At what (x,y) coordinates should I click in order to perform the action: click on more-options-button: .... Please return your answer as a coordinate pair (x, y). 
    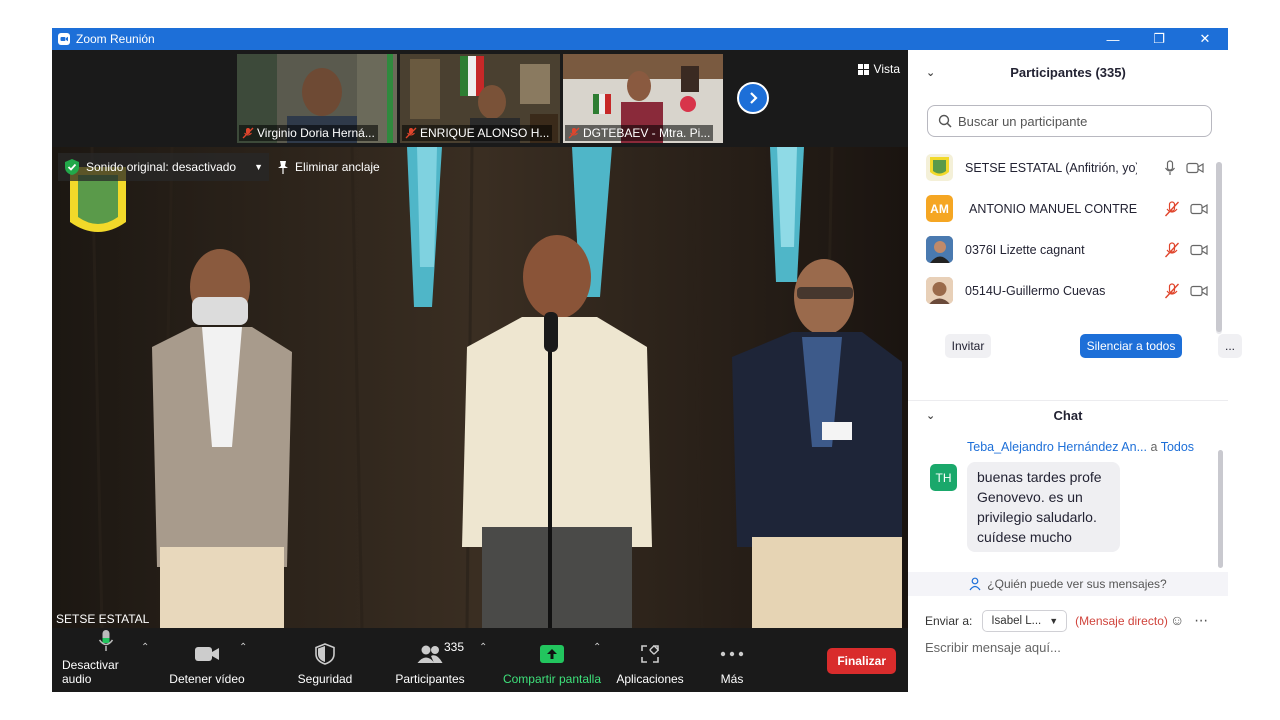
    Looking at the image, I should click on (1230, 346).